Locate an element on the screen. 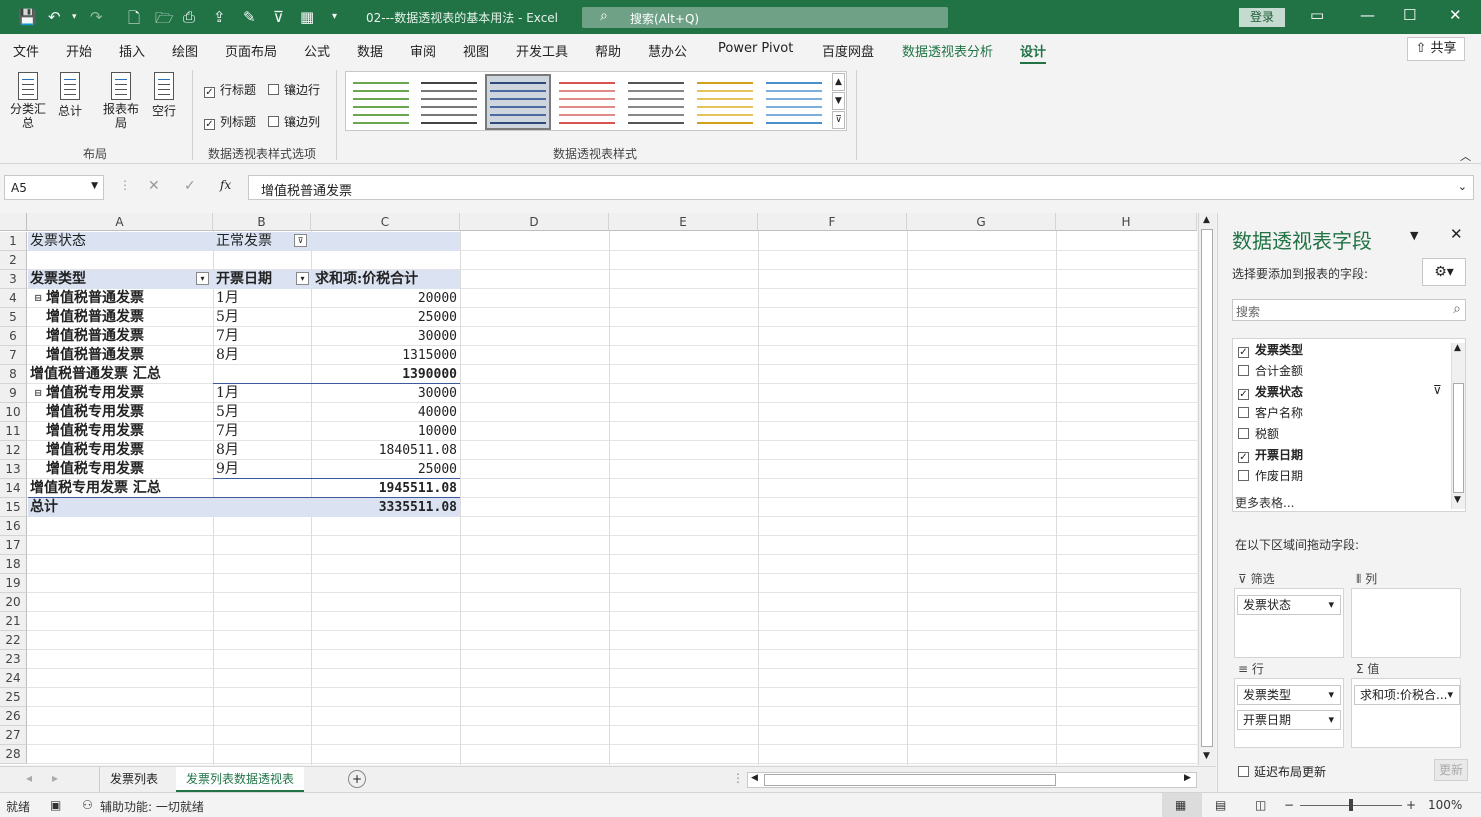 This screenshot has height=817, width=1481. row-header: 14 is located at coordinates (13, 488).